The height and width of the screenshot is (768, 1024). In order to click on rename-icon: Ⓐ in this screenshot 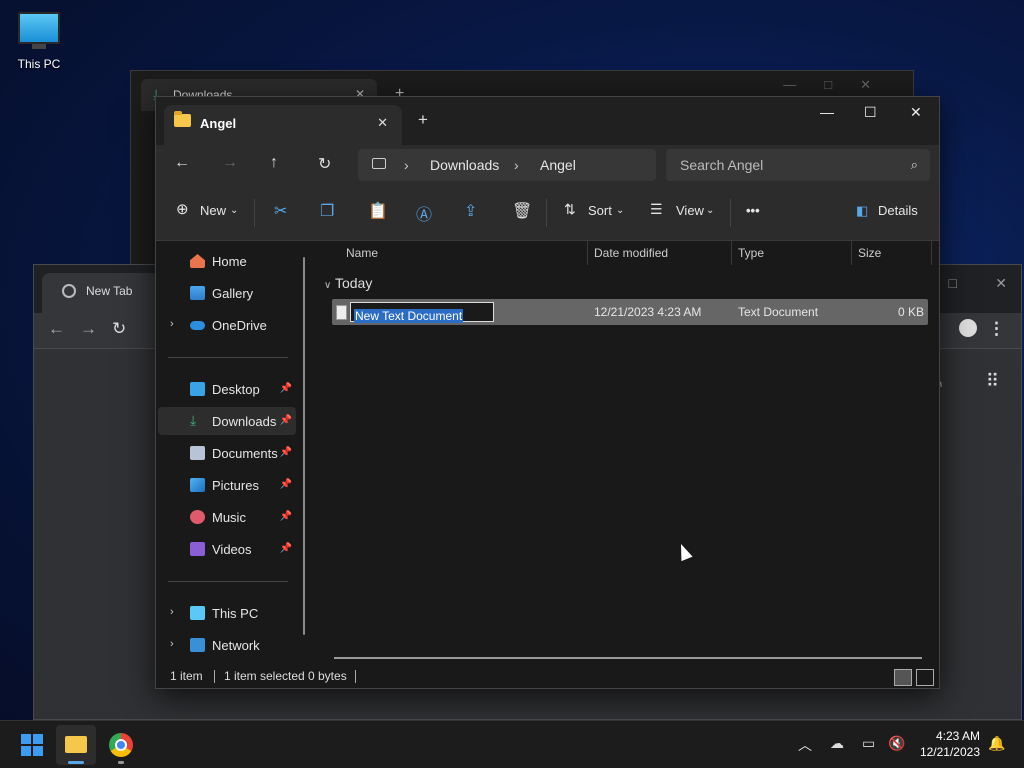, I will do `click(424, 213)`.